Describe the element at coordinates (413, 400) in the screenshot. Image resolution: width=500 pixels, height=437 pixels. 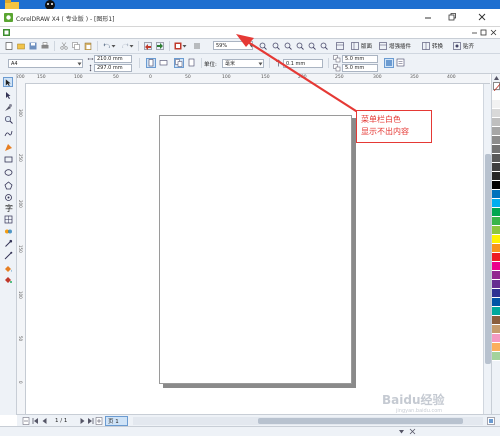
I see `watermark-text: Baidu经验` at that location.